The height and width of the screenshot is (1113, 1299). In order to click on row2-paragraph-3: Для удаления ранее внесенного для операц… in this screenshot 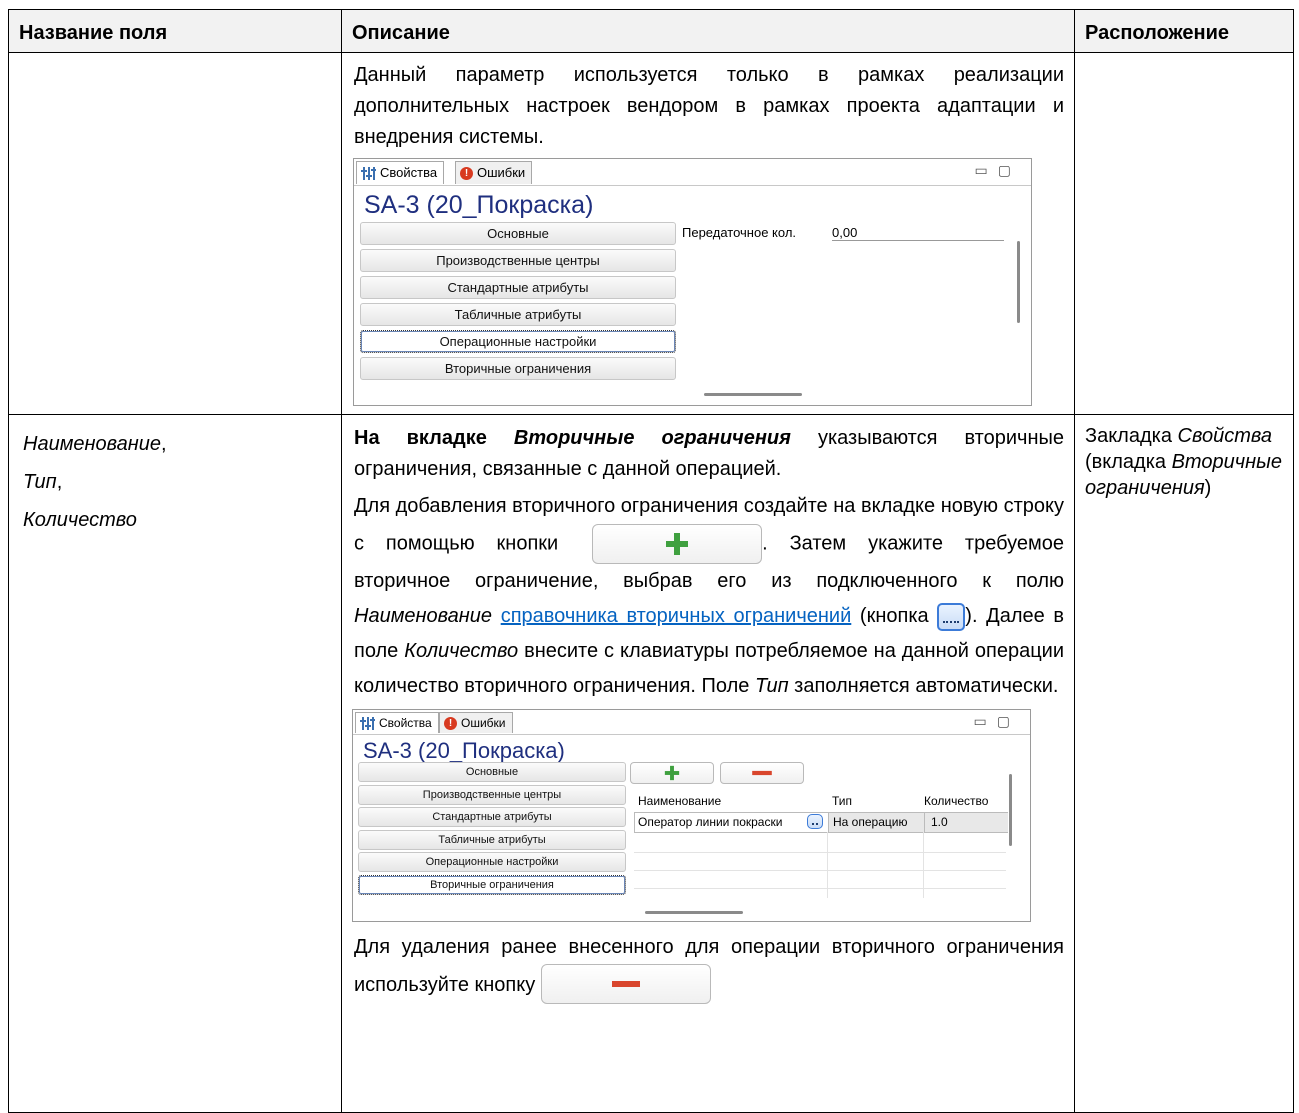, I will do `click(708, 963)`.